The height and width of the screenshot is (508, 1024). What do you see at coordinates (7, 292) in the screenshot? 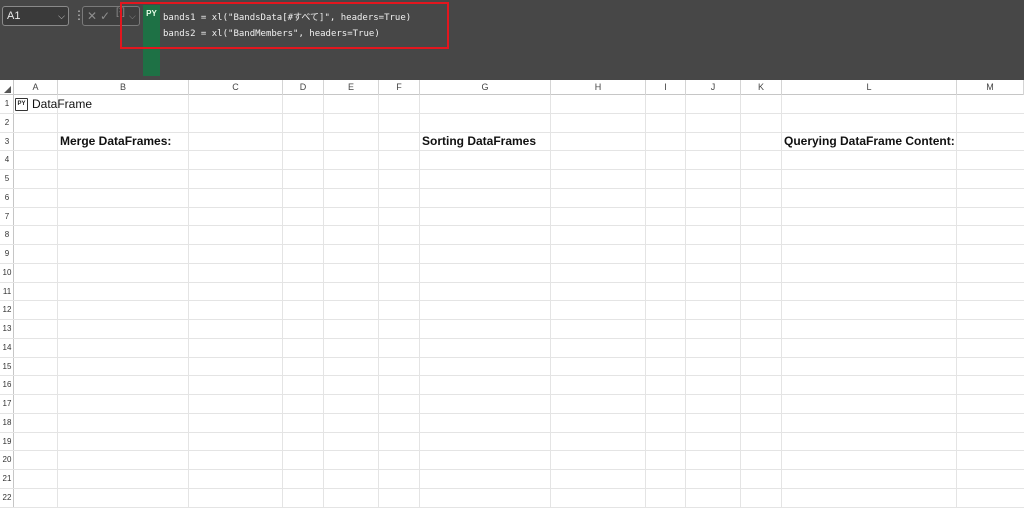
I see `row-header: 11` at bounding box center [7, 292].